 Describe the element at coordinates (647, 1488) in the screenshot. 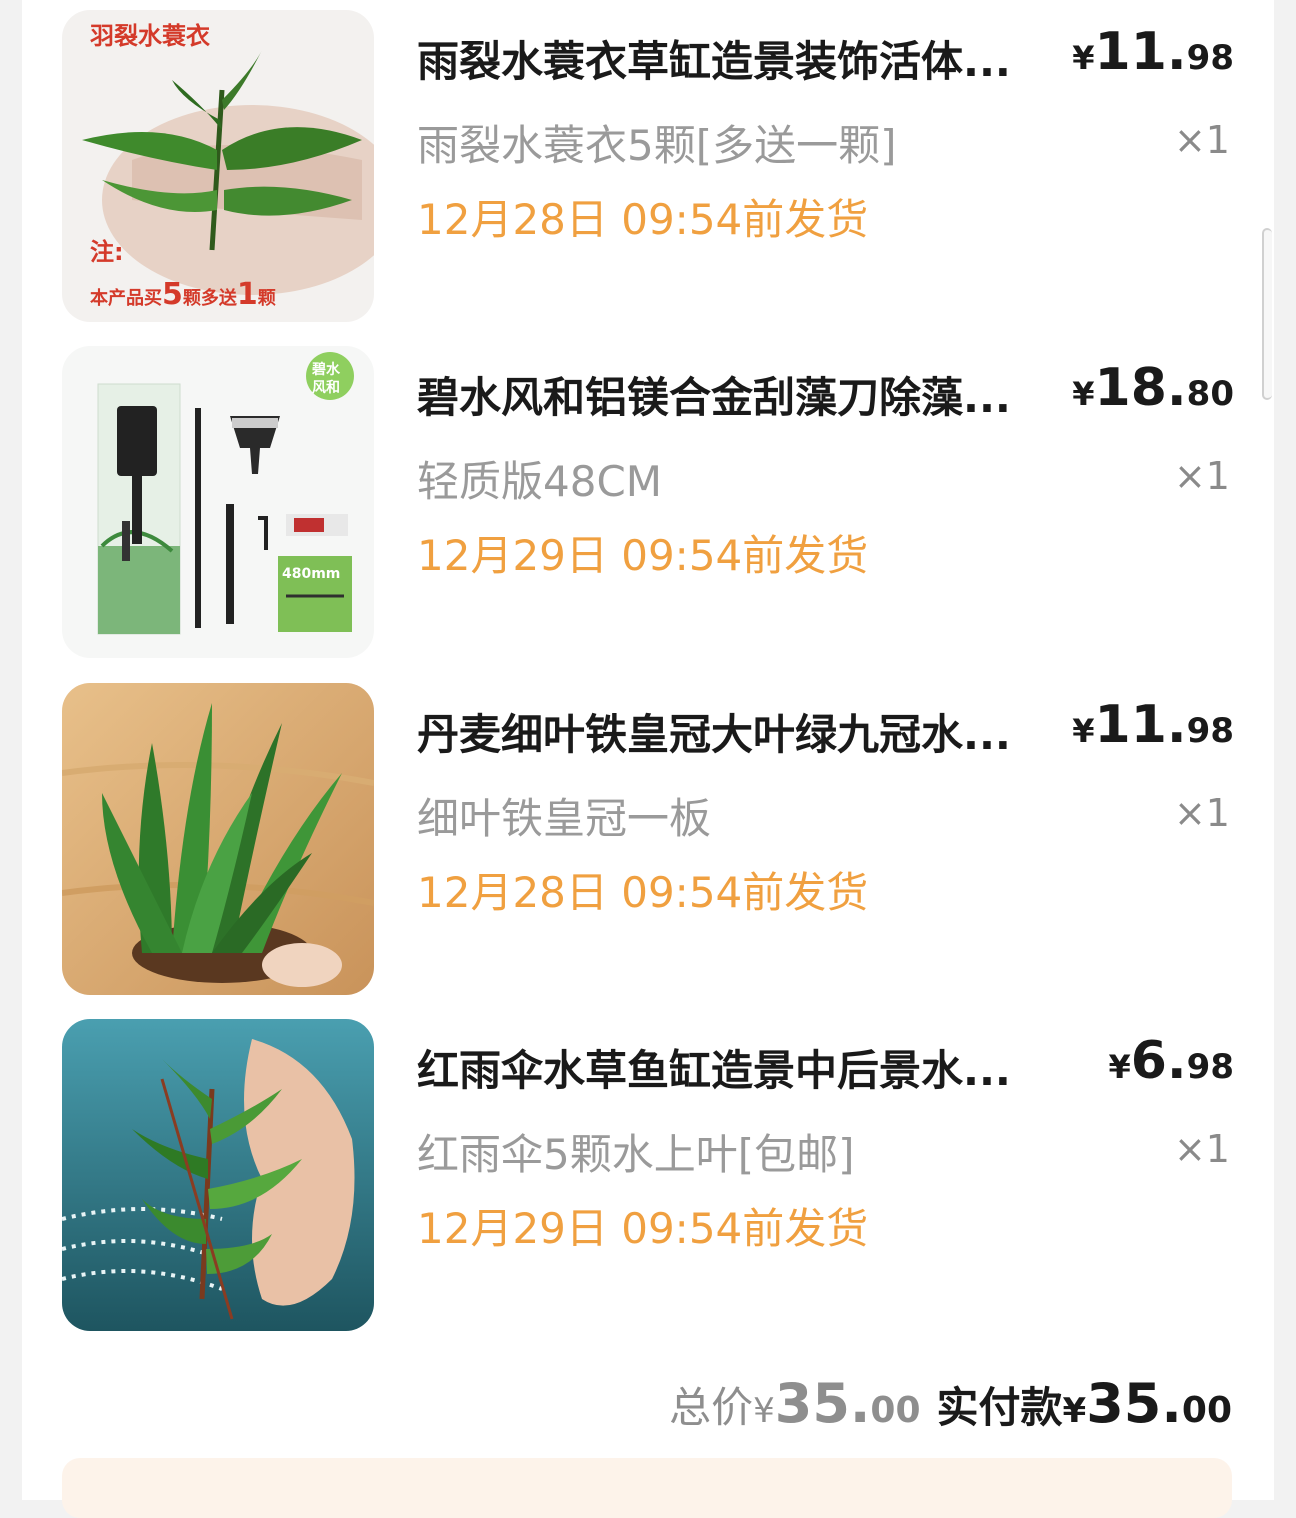

I see `info-panel` at that location.